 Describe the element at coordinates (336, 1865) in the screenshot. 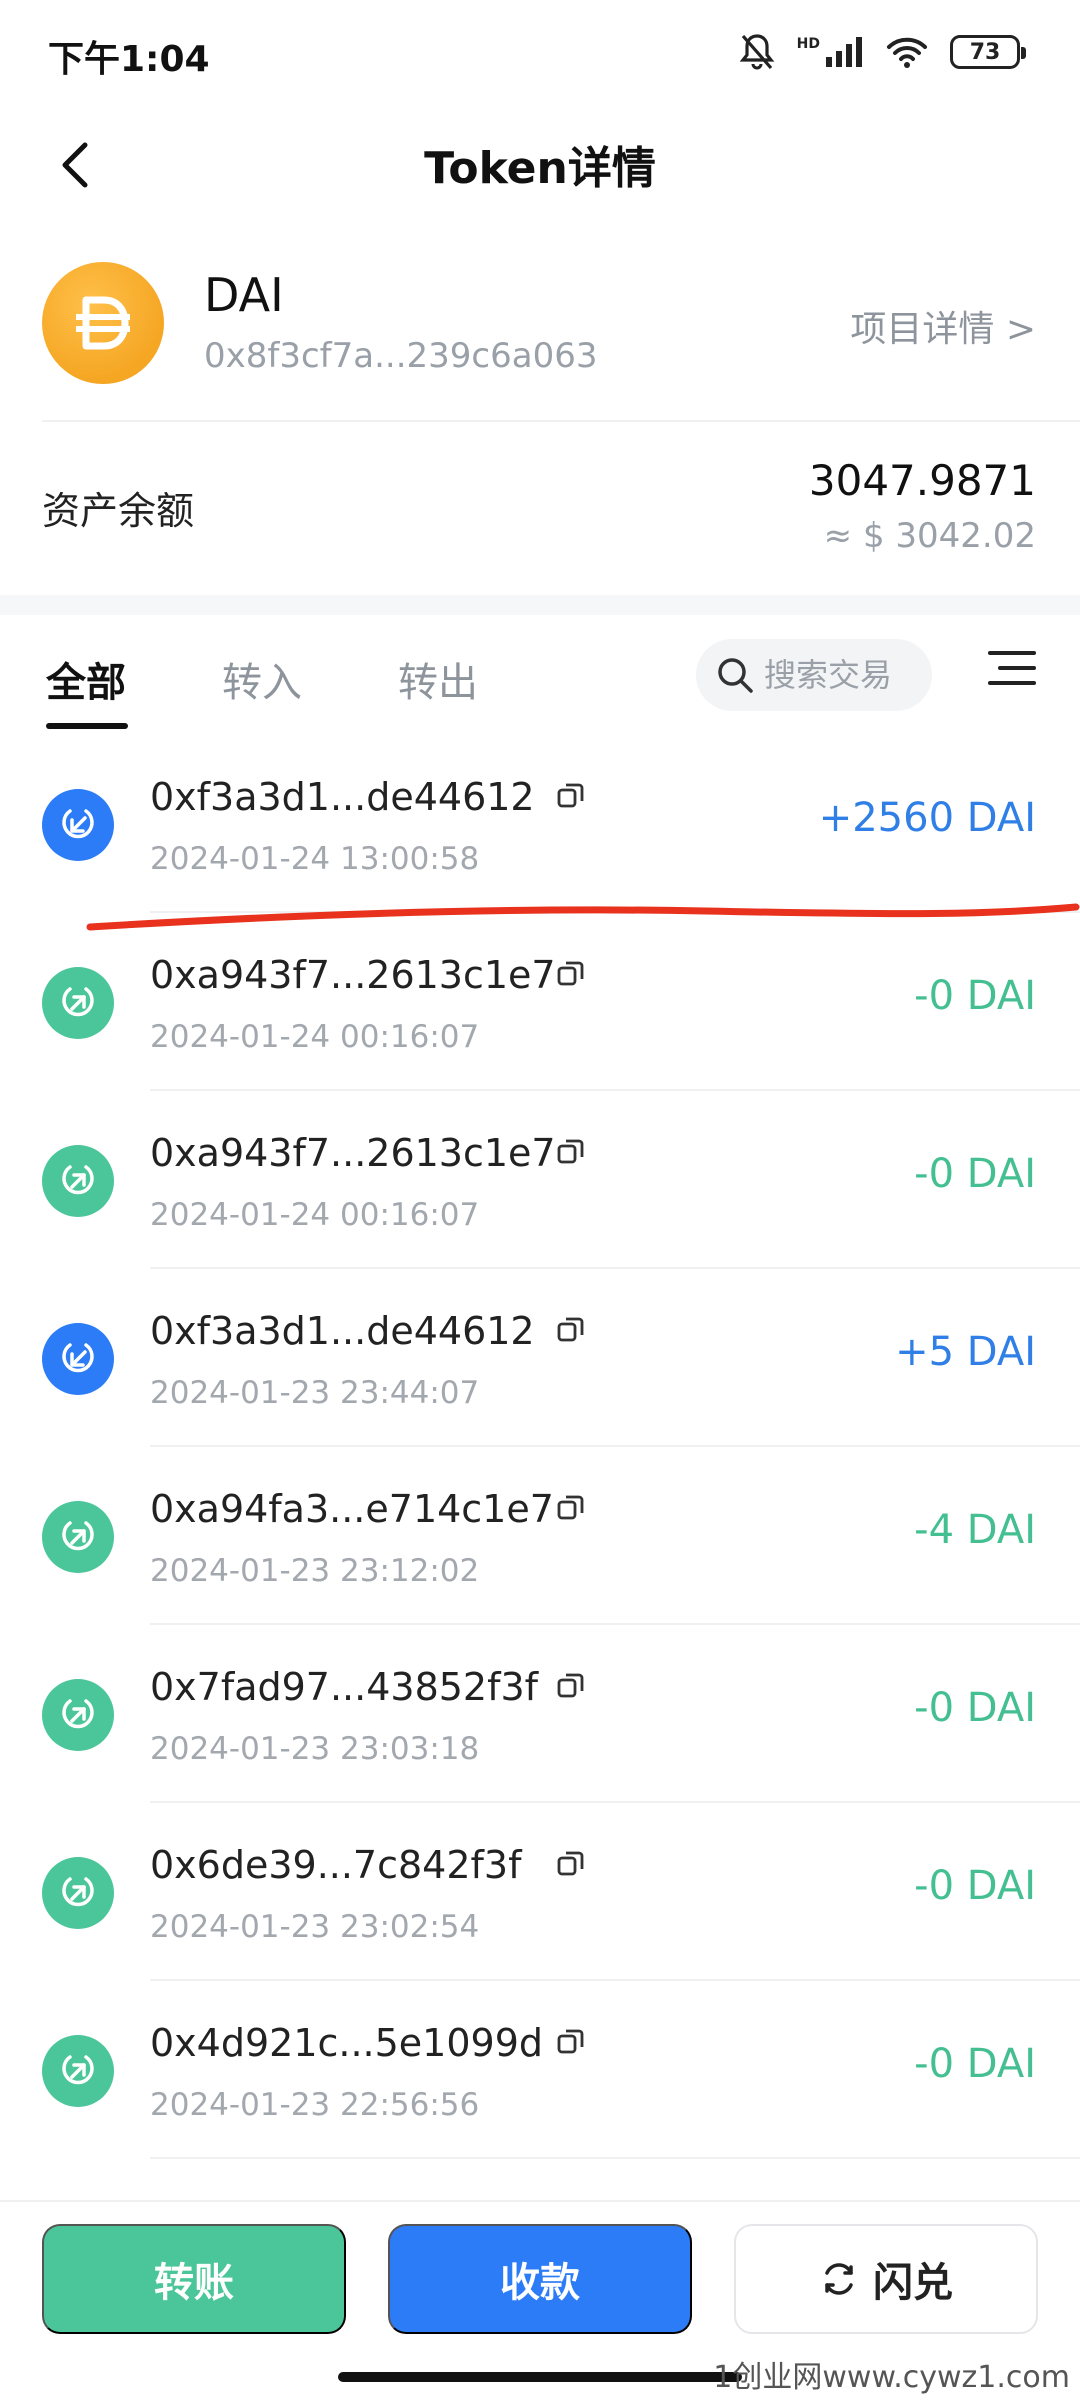

I see `transaction-hash: 0x6de39...7c842f3f` at that location.